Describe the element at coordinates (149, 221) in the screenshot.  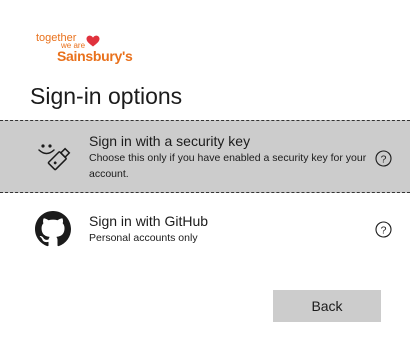
I see `github-option-title: Sign in with GitHub` at that location.